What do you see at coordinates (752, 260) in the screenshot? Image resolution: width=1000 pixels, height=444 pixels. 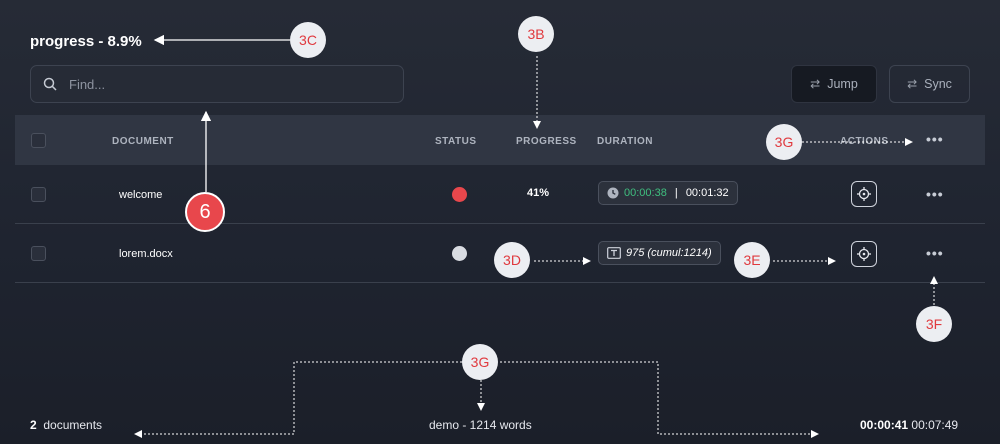 I see `callout-3e: 3E` at bounding box center [752, 260].